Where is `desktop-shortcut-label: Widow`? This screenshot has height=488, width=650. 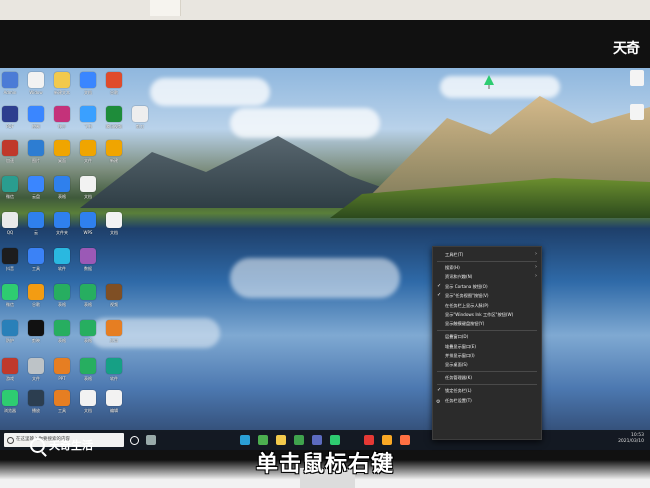
desktop-shortcut-label: Widow is located at coordinates (36, 92).